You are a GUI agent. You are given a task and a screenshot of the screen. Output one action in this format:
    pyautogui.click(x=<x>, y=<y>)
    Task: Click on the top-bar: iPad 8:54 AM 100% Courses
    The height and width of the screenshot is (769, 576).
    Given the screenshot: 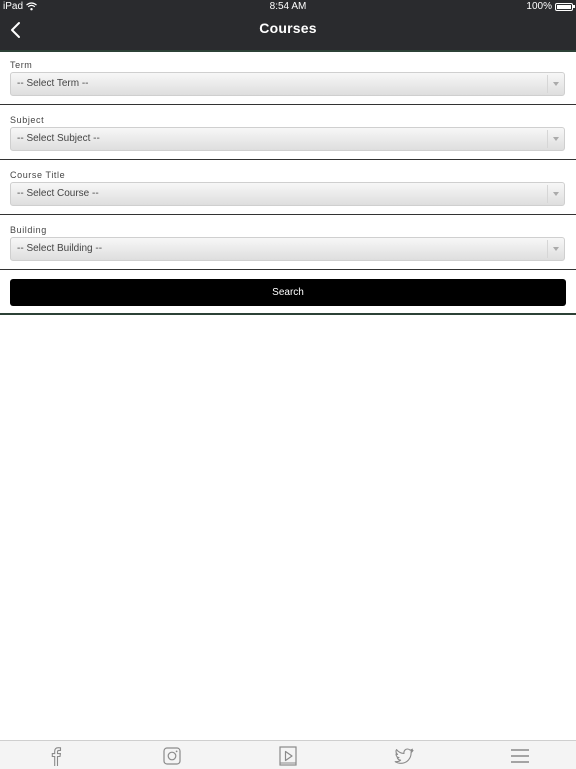 What is the action you would take?
    pyautogui.click(x=288, y=25)
    